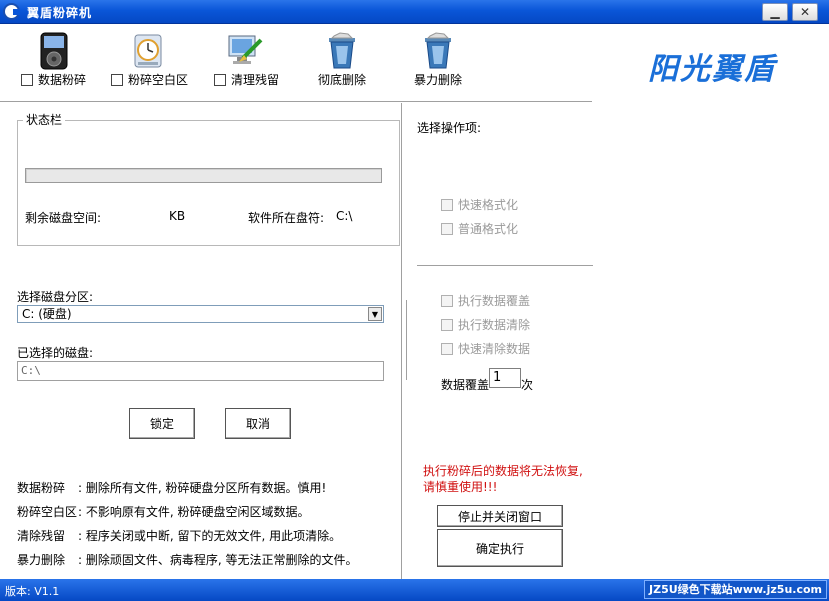  Describe the element at coordinates (488, 205) in the screenshot. I see `option-label: 快速格式化` at that location.